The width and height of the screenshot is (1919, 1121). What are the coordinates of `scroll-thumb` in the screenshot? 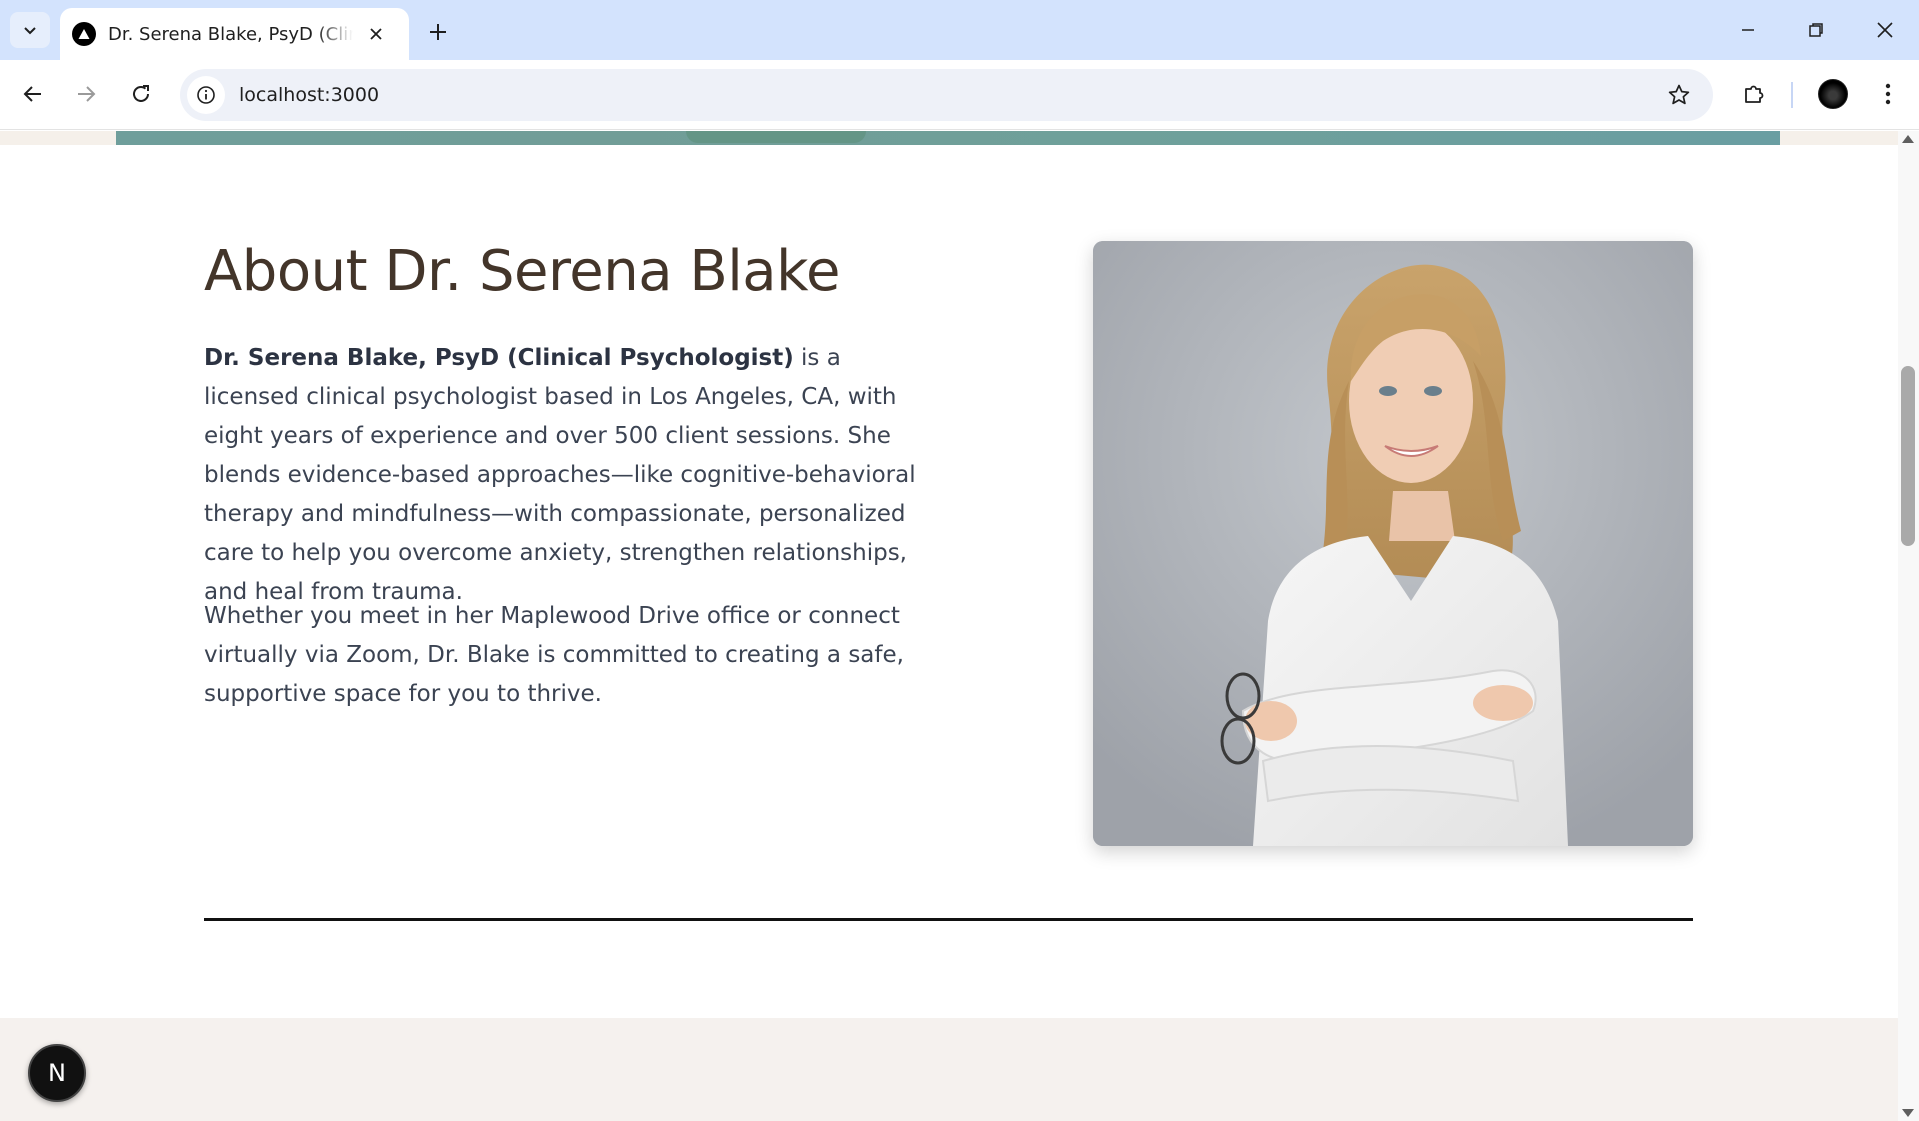 It's located at (1908, 456).